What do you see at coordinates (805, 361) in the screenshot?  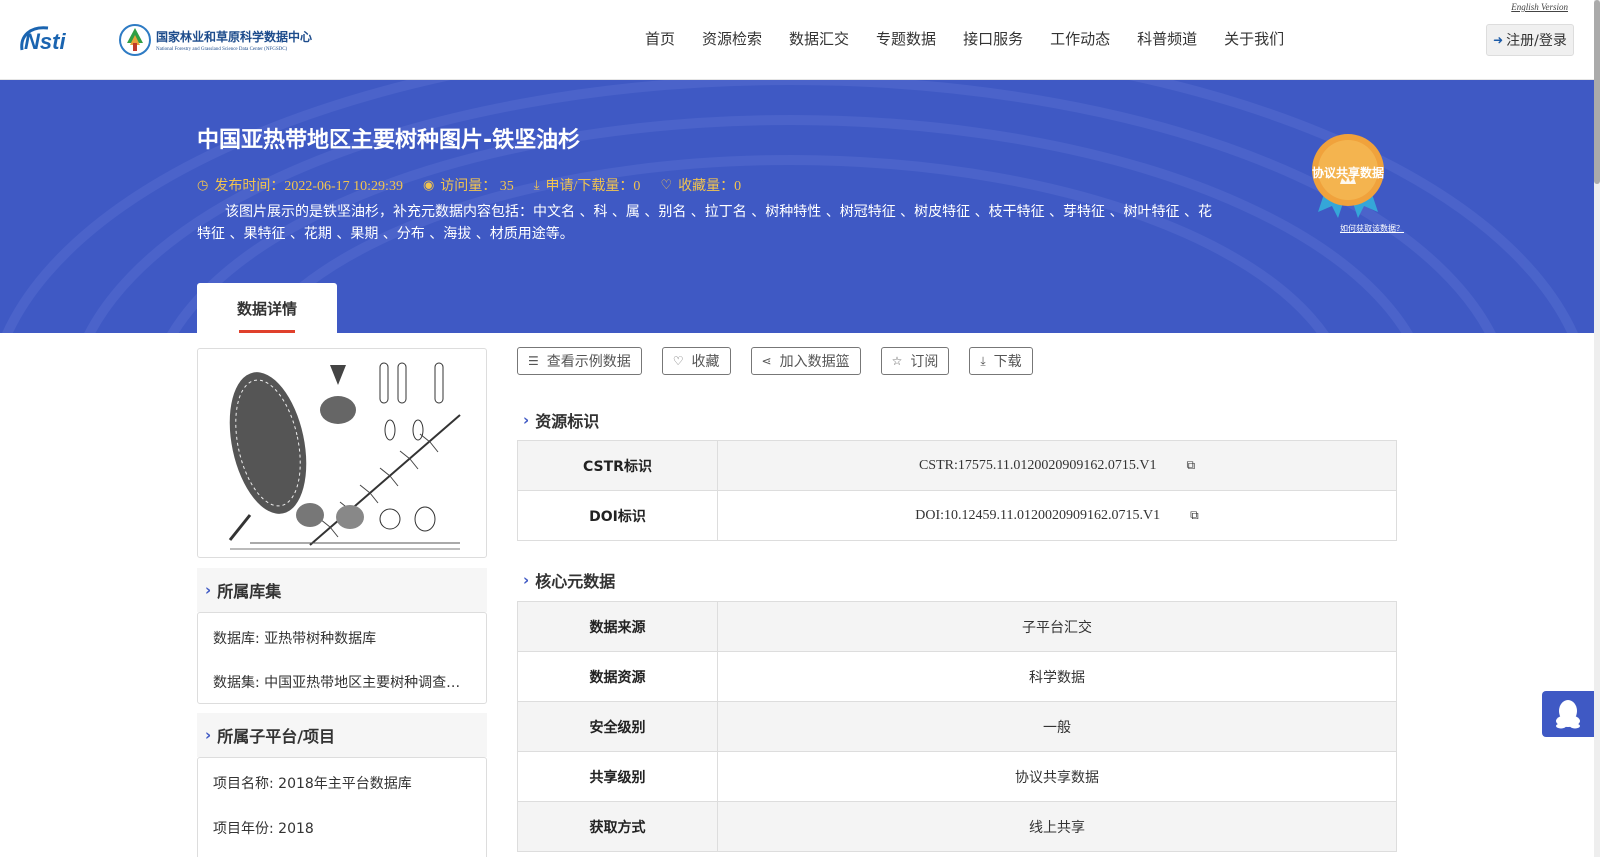 I see `add-to-basket-button: ⋖ 加入数据篮` at bounding box center [805, 361].